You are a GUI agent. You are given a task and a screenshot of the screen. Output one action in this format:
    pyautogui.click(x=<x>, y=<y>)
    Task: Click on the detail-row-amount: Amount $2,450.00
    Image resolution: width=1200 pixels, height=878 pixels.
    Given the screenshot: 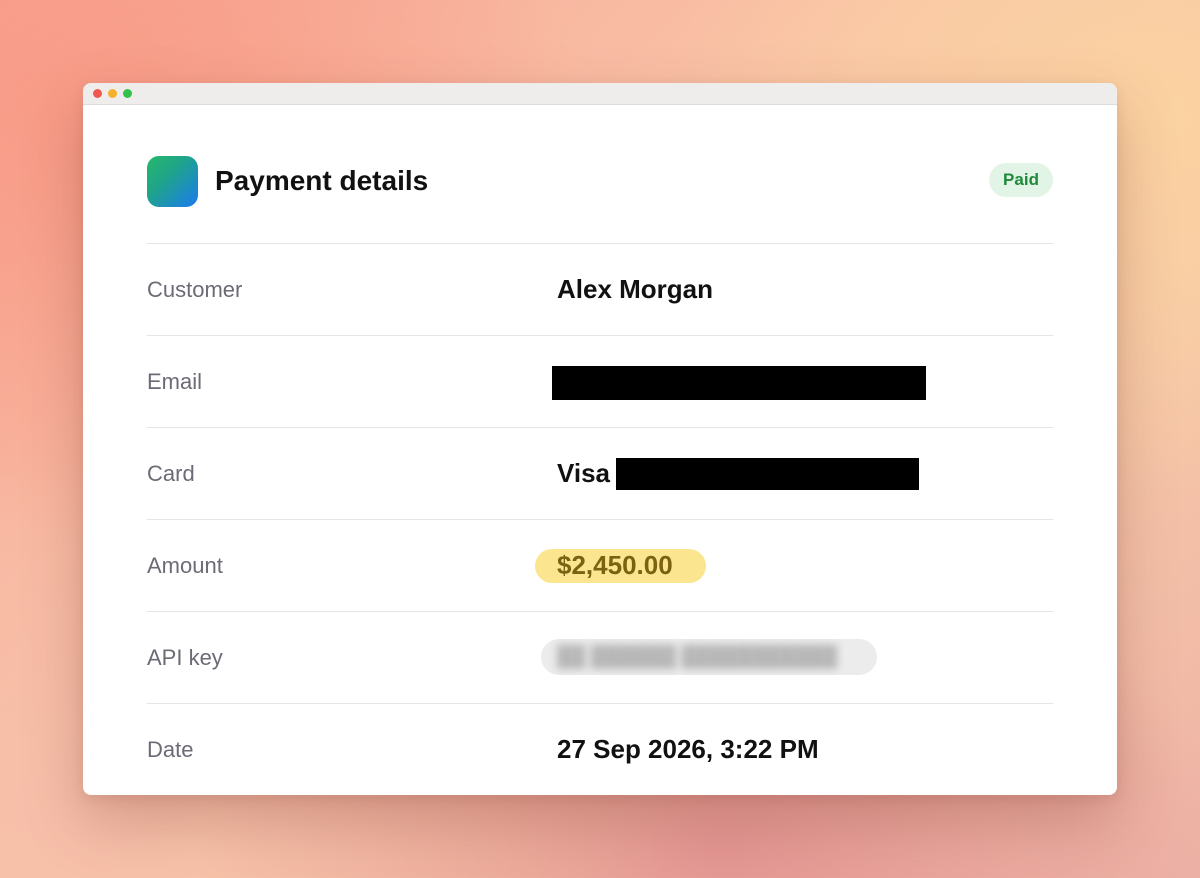 What is the action you would take?
    pyautogui.click(x=600, y=566)
    